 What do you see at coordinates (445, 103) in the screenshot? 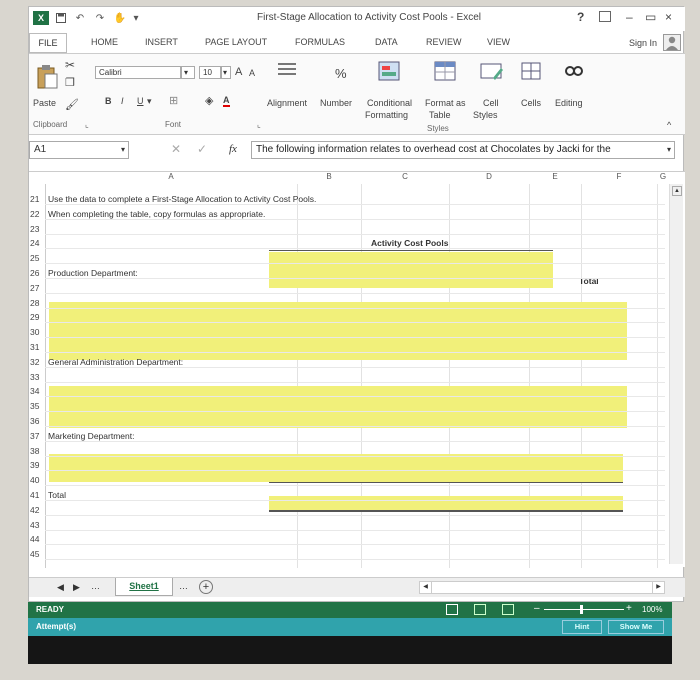
I see `format-as-button: Format as` at bounding box center [445, 103].